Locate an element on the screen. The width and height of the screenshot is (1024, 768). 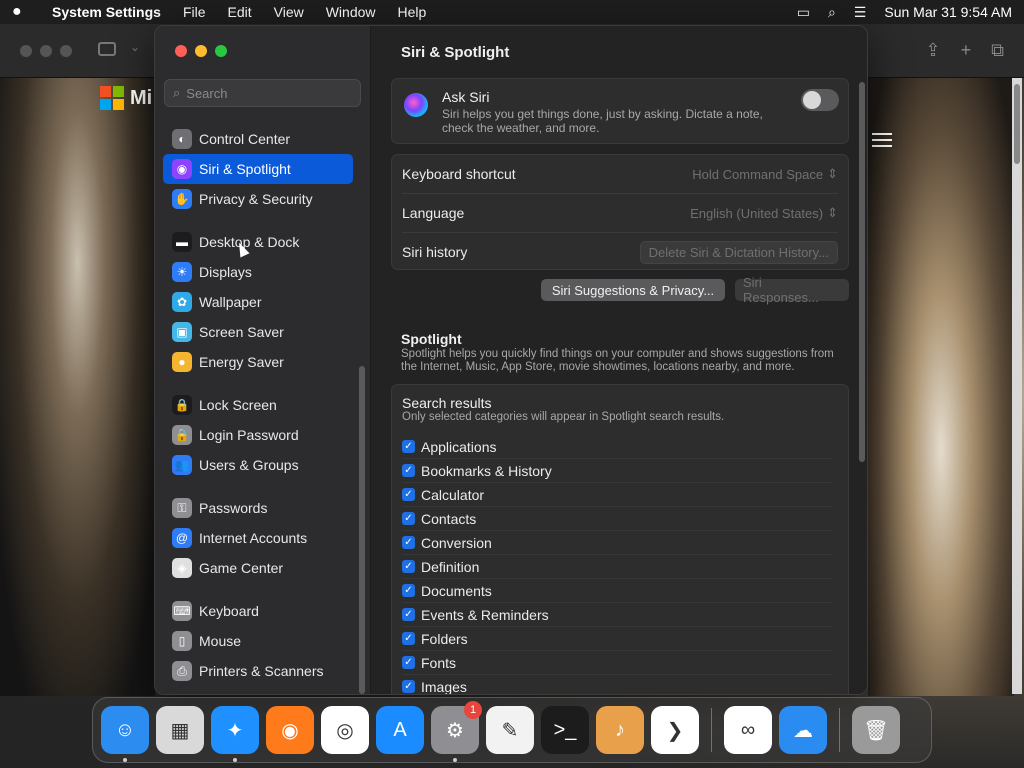
visual-studio-icon: ∞ is located at coordinates (748, 730).